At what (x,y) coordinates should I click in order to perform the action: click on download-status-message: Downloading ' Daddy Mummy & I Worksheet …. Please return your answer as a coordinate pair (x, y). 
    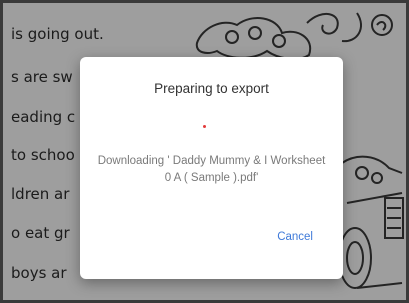
    Looking at the image, I should click on (211, 169).